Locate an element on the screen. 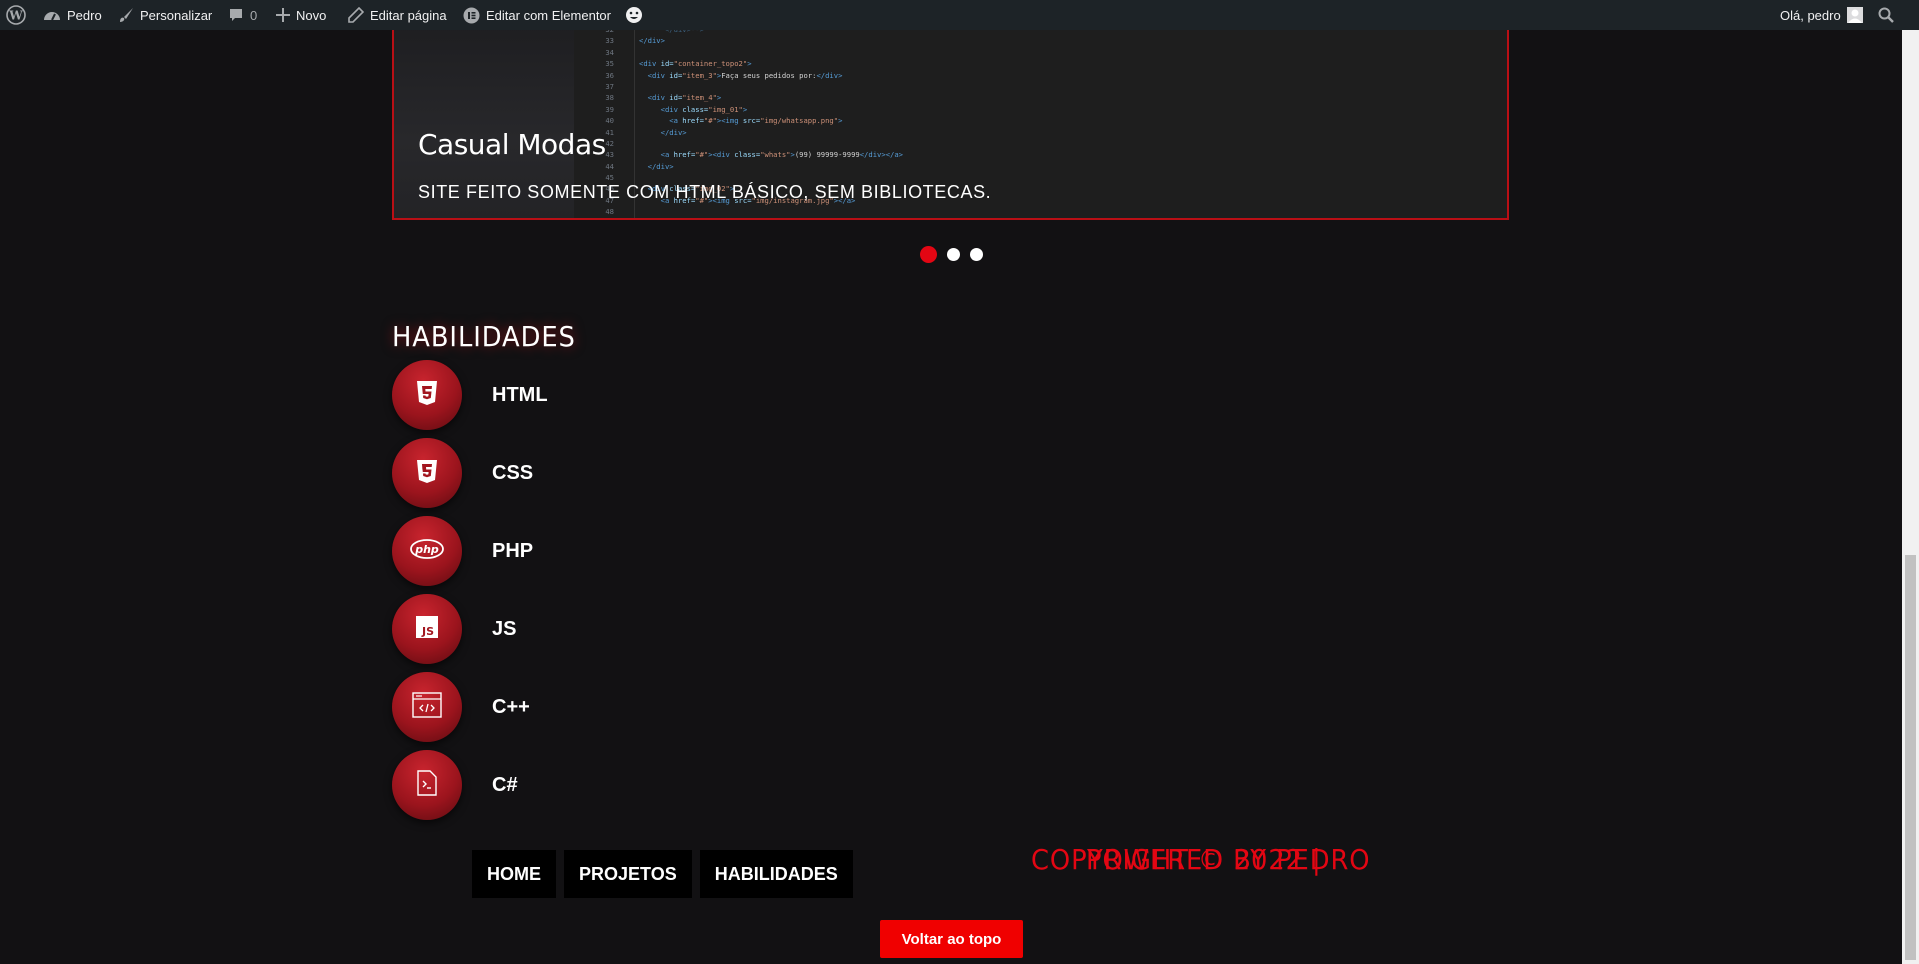 Image resolution: width=1919 pixels, height=964 pixels. new-label: Novo is located at coordinates (311, 15).